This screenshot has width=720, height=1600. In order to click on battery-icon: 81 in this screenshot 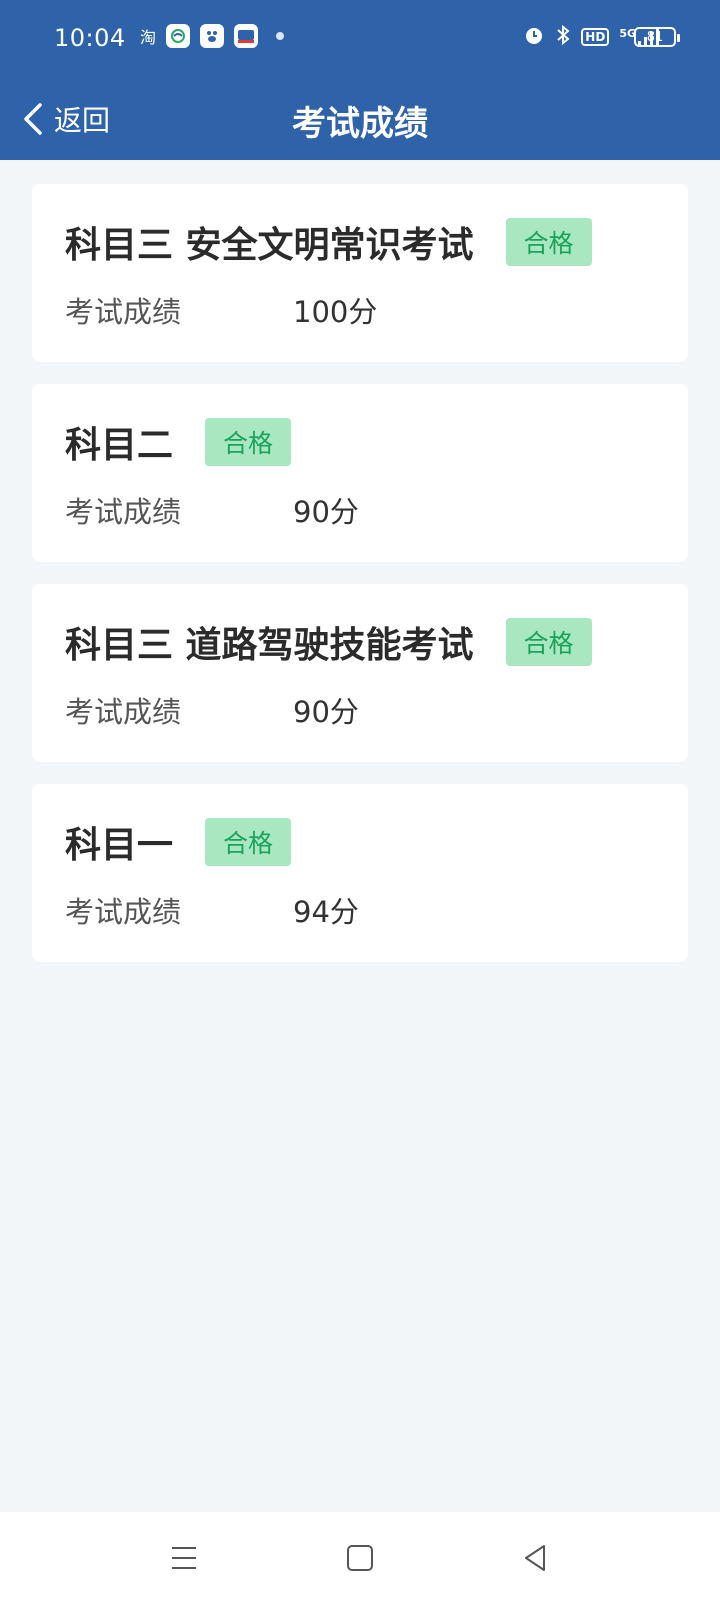, I will do `click(657, 37)`.